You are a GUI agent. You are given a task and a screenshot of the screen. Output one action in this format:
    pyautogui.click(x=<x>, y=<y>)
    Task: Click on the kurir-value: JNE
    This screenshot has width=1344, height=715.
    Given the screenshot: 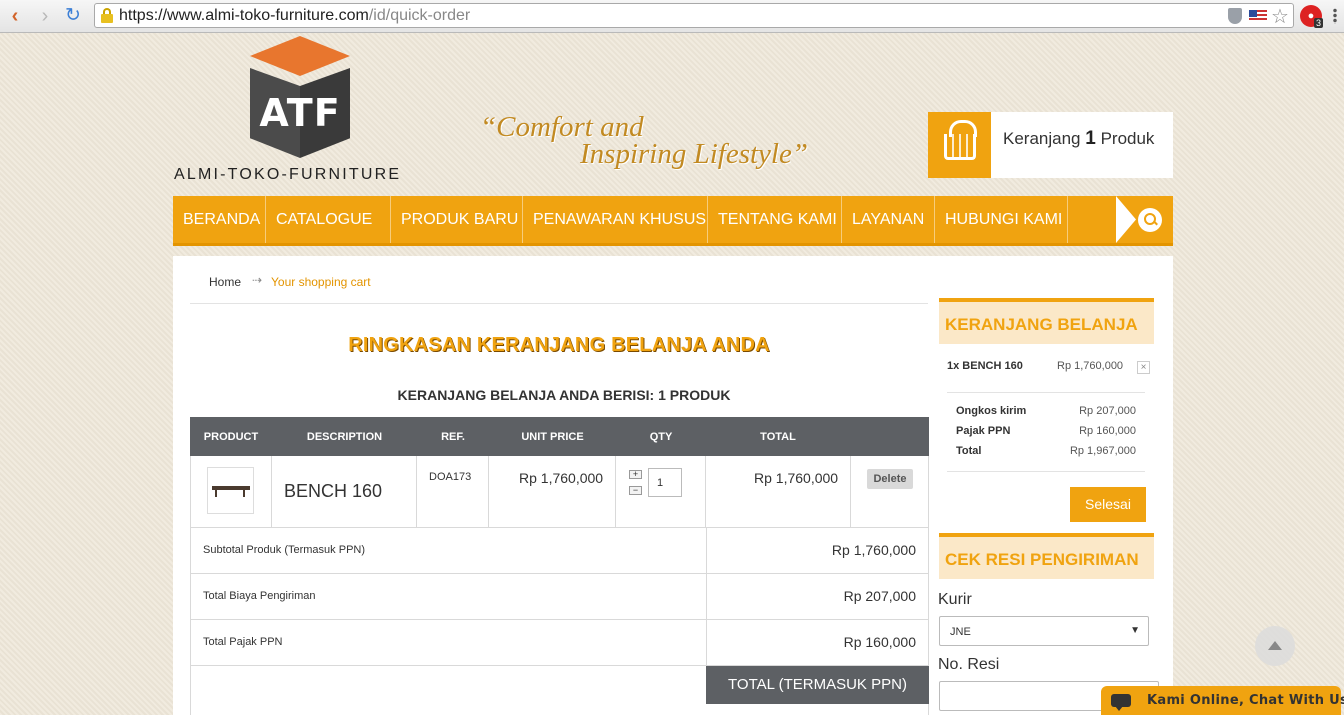 What is the action you would take?
    pyautogui.click(x=960, y=632)
    